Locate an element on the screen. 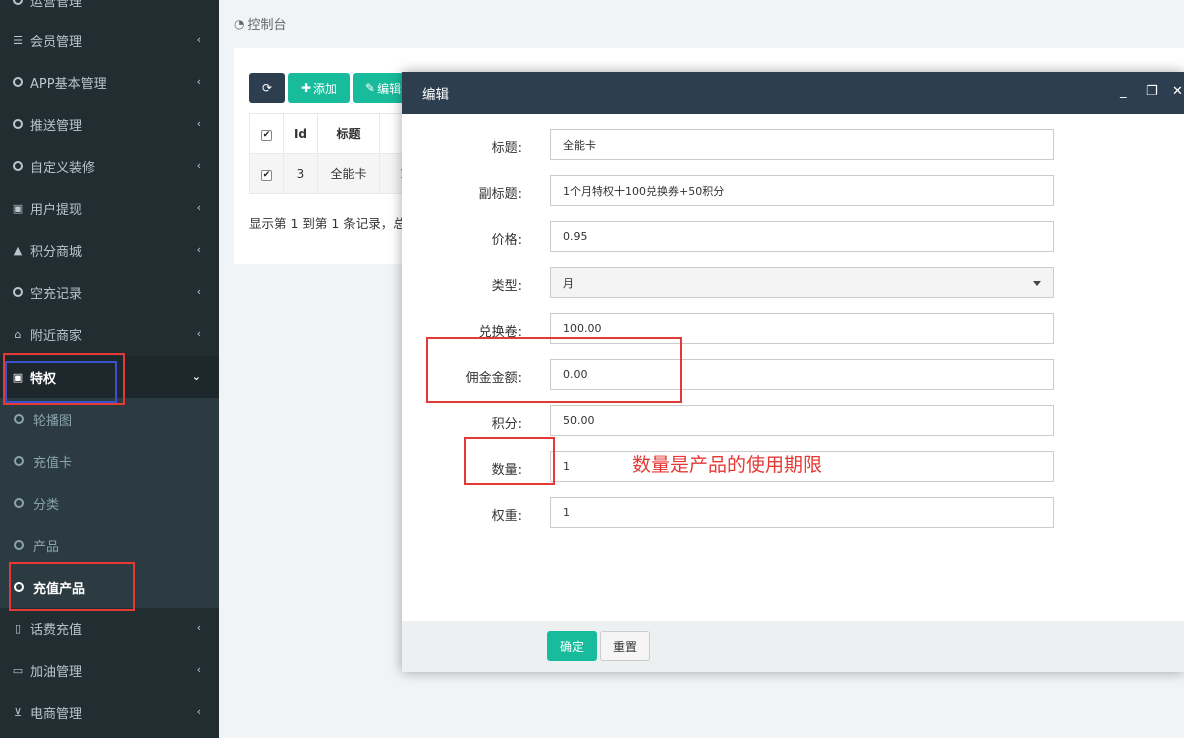 The width and height of the screenshot is (1184, 738). dashboard-icon: ◔ is located at coordinates (239, 23).